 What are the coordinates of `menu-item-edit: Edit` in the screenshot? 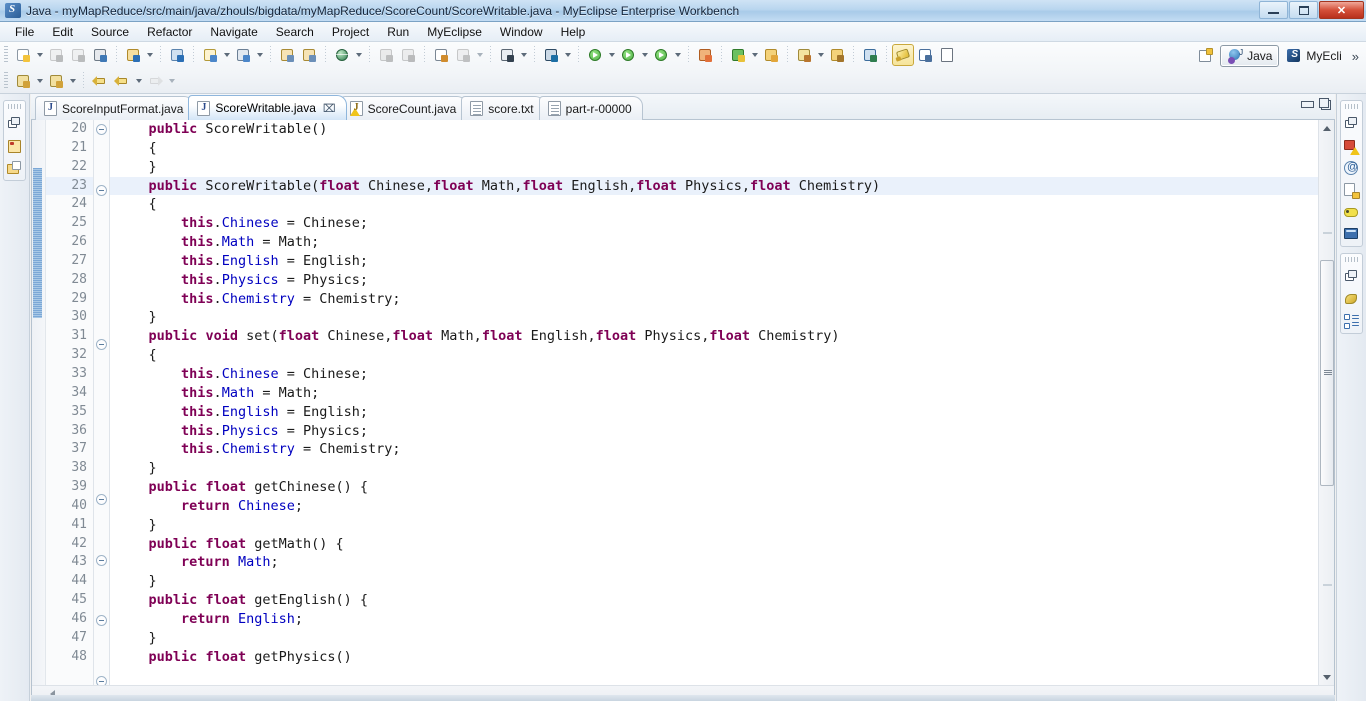 It's located at (62, 32).